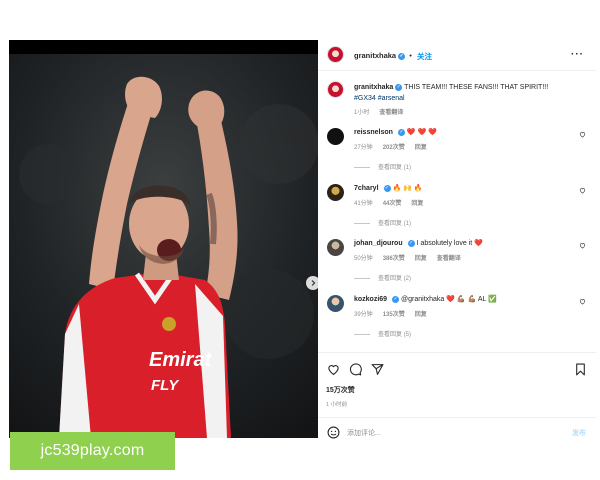 The width and height of the screenshot is (600, 480). I want to click on watermark-text: jc539play.com, so click(92, 450).